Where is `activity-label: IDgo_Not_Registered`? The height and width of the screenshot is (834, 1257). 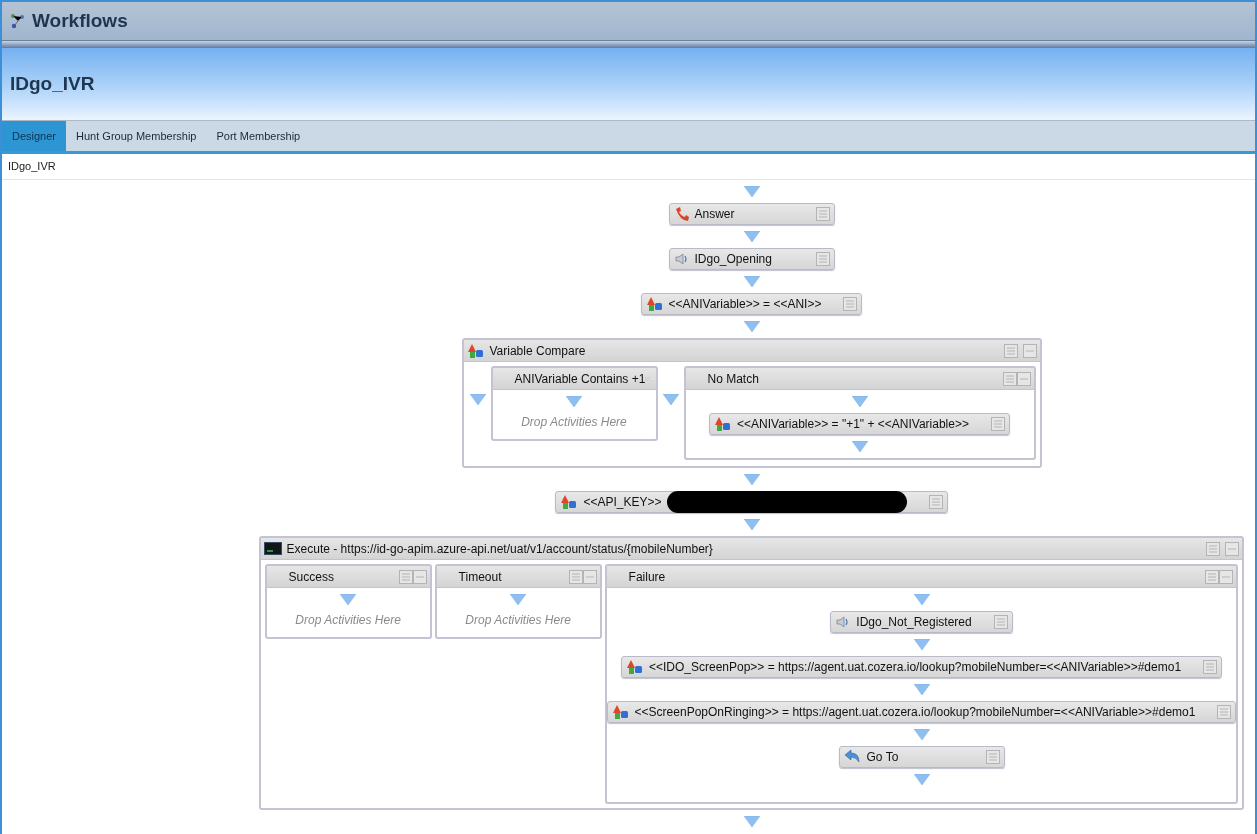
activity-label: IDgo_Not_Registered is located at coordinates (914, 622).